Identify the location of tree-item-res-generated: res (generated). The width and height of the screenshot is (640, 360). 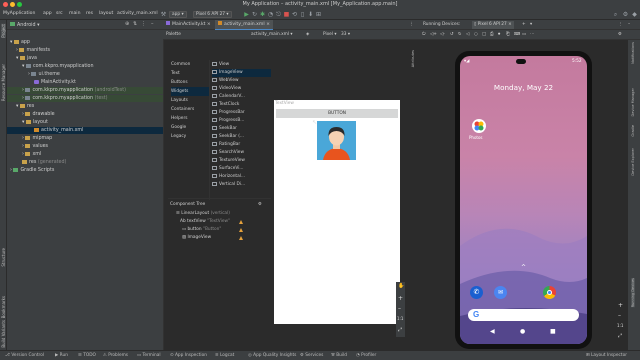
(85, 162).